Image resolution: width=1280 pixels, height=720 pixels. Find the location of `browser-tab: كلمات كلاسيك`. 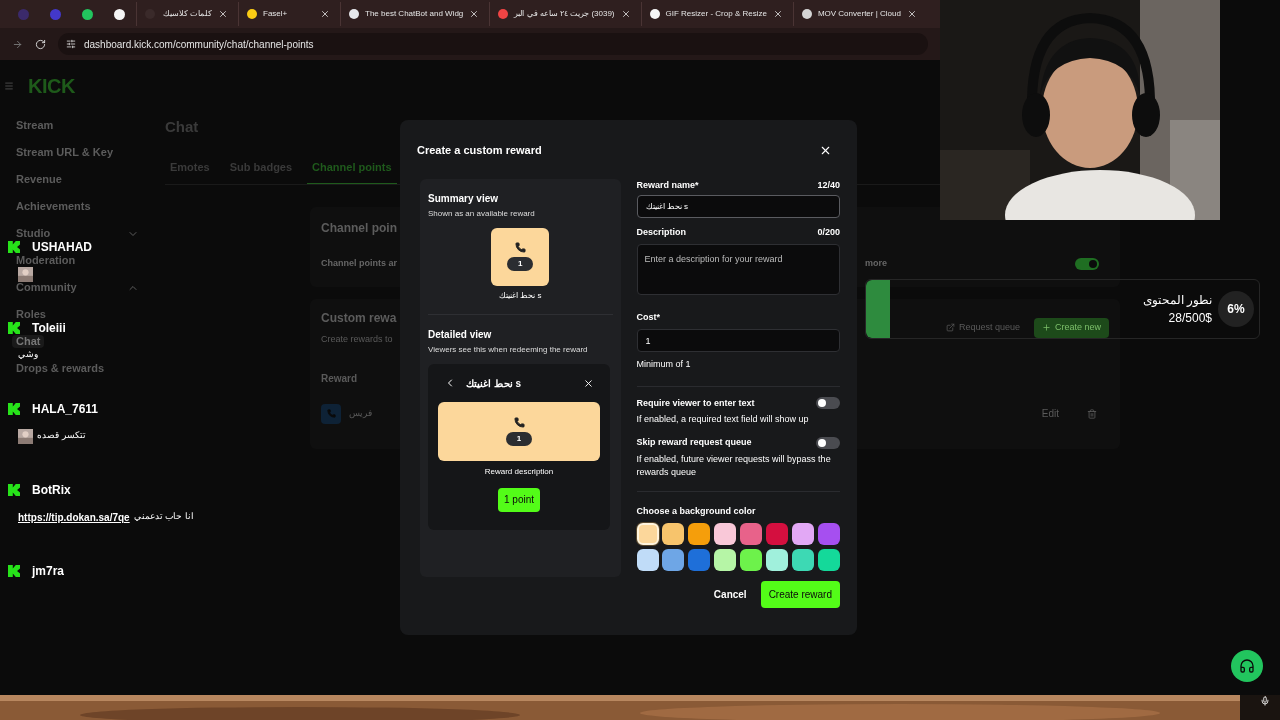

browser-tab: كلمات كلاسيك is located at coordinates (186, 14).